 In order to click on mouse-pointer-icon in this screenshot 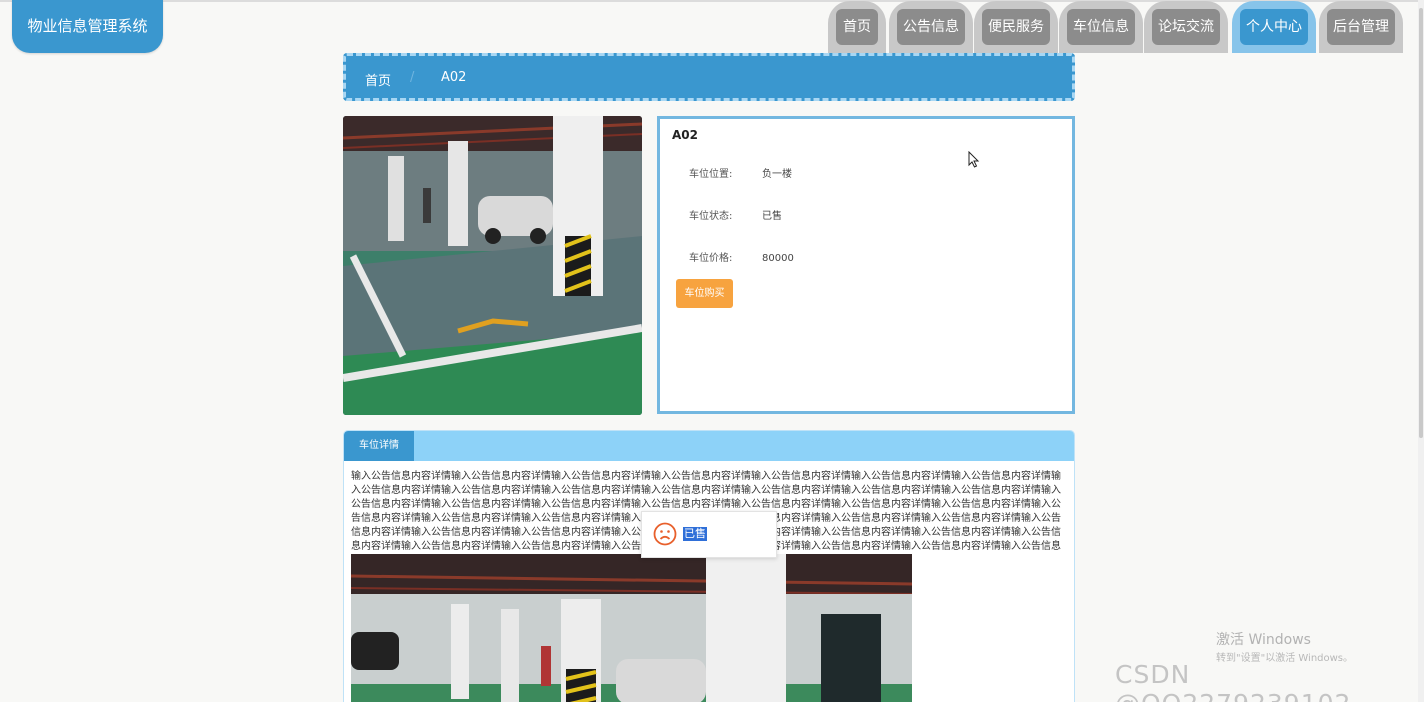, I will do `click(974, 161)`.